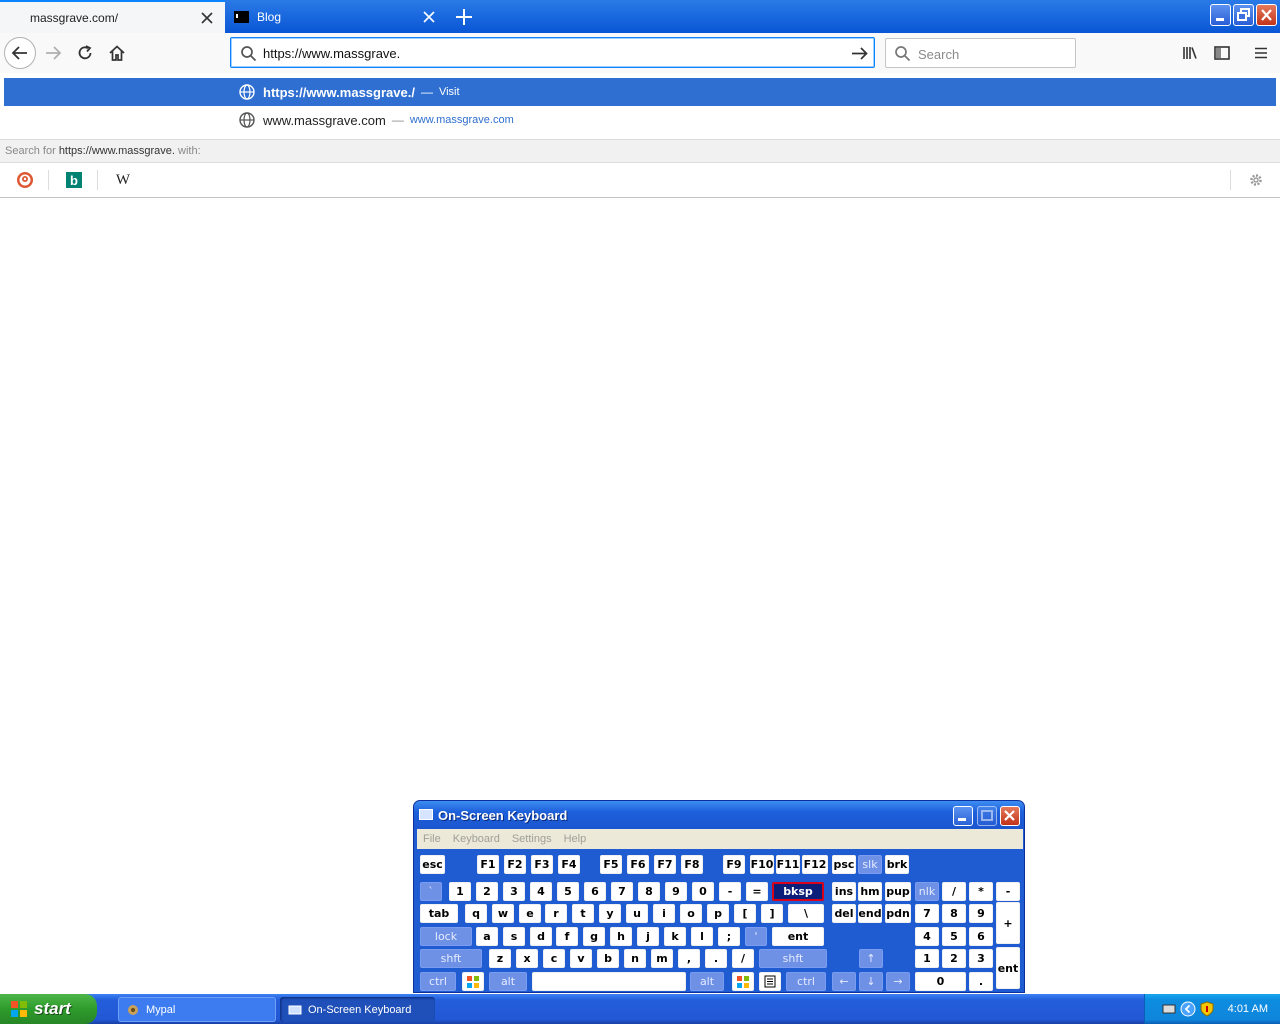 This screenshot has height=1024, width=1280. Describe the element at coordinates (1256, 180) in the screenshot. I see `search-settings-button` at that location.